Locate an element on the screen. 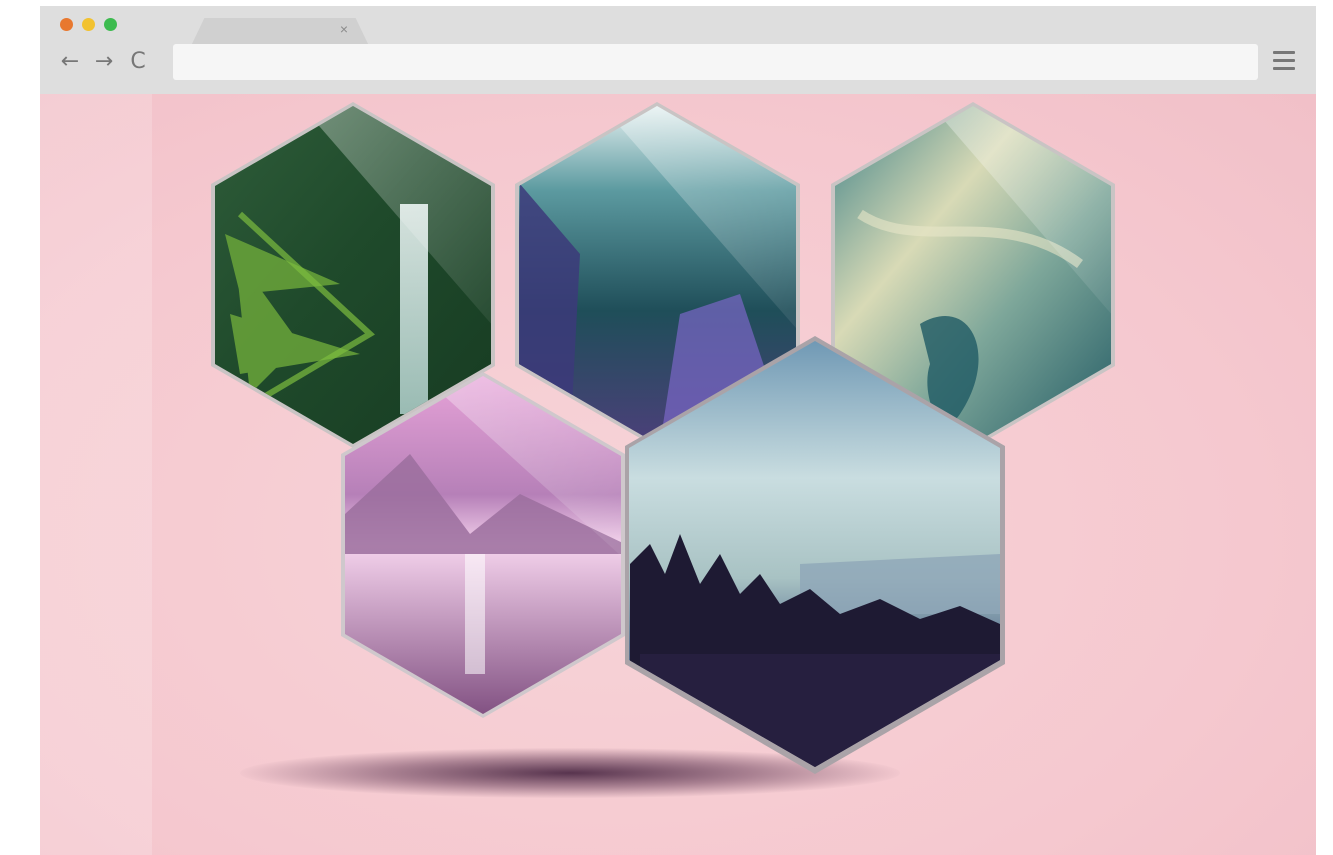 Image resolution: width=1333 pixels, height=855 pixels. hamburger-menu-icon is located at coordinates (1284, 61).